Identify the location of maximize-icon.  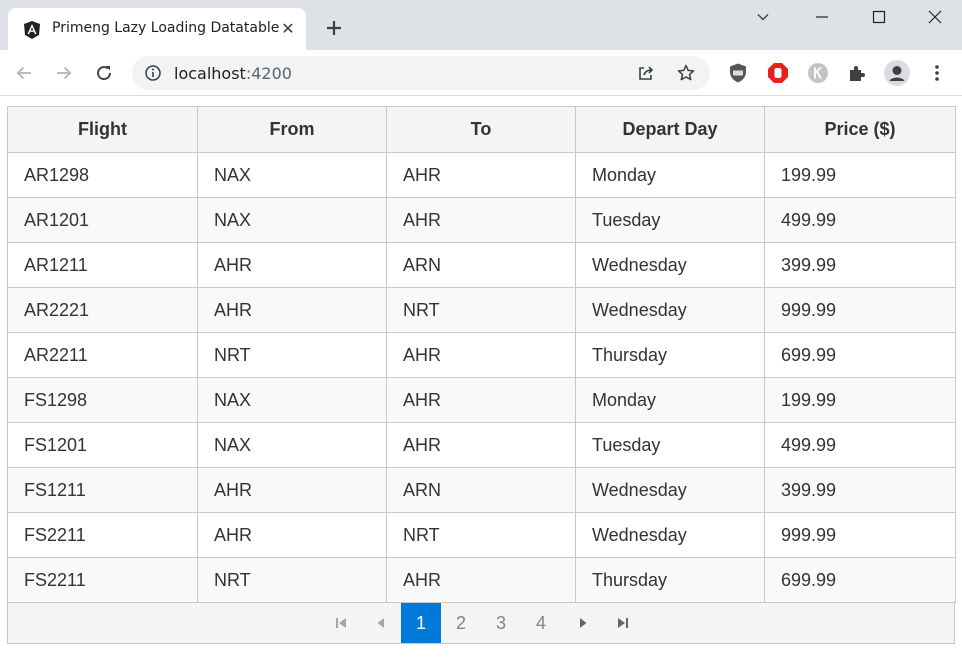
(879, 17).